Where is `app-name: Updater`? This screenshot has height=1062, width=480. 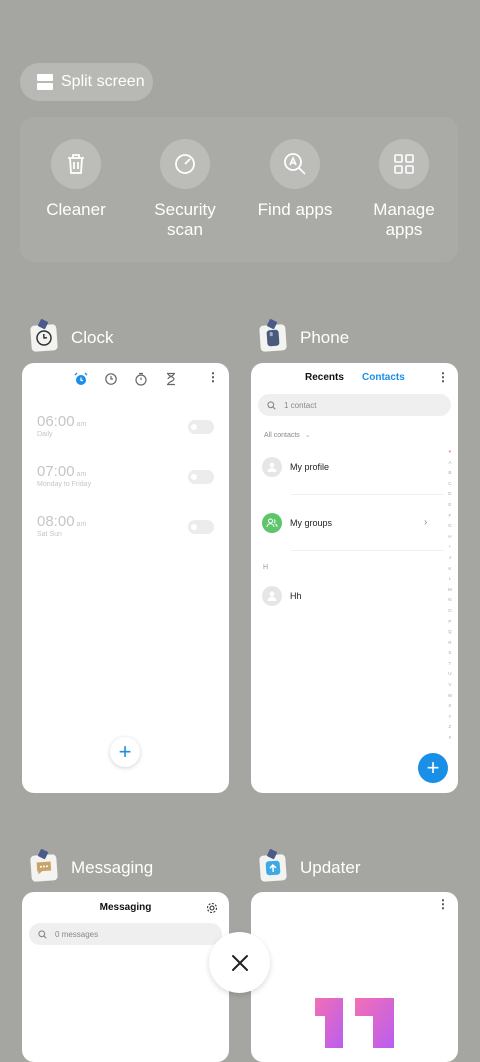
app-name: Updater is located at coordinates (330, 867).